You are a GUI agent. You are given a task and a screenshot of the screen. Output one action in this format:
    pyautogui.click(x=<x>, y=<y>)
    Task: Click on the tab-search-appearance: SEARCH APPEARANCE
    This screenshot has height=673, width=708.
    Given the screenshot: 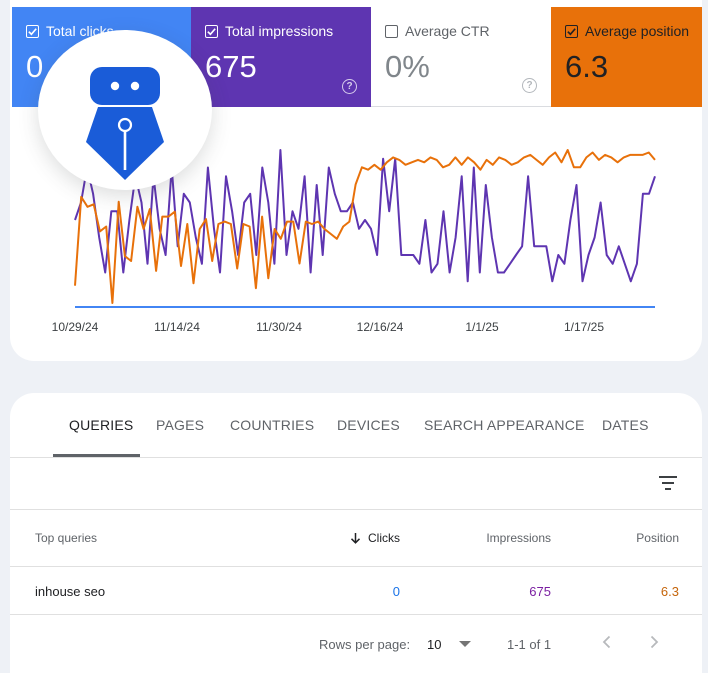 What is the action you would take?
    pyautogui.click(x=504, y=425)
    